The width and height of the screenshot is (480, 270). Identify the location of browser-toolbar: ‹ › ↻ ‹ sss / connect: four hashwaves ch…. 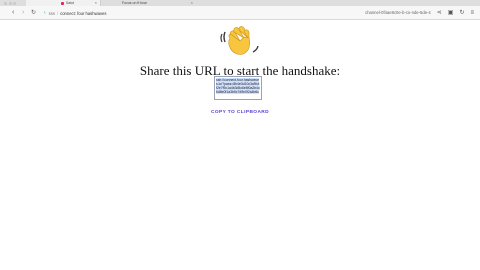
(240, 13).